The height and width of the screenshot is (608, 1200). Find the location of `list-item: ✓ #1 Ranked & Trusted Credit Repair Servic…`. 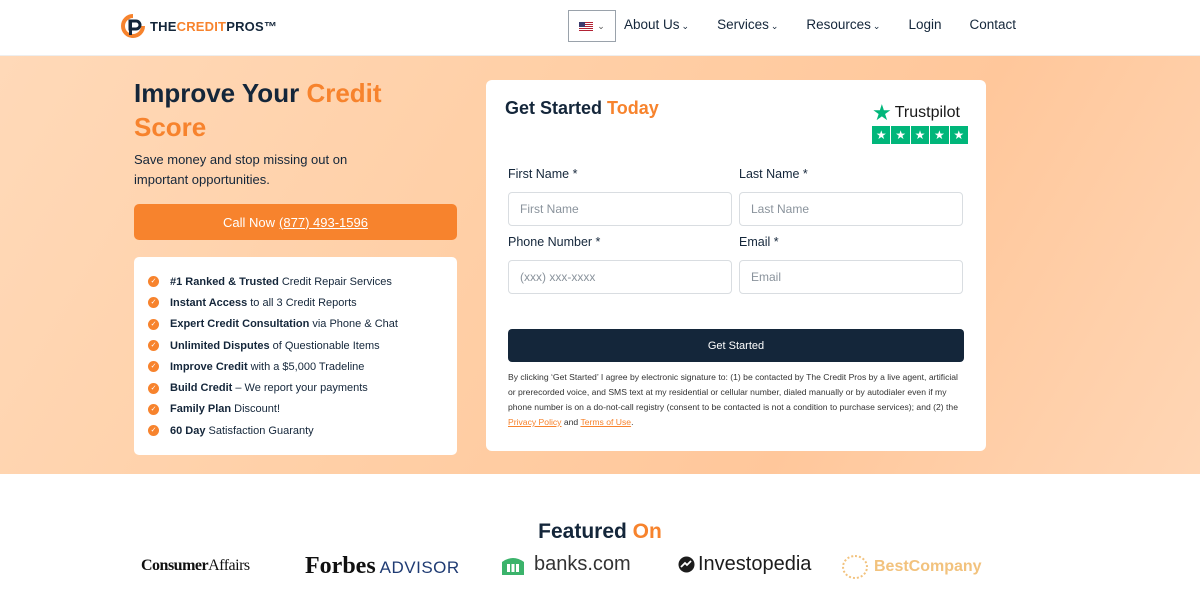

list-item: ✓ #1 Ranked & Trusted Credit Repair Servic… is located at coordinates (302, 281).